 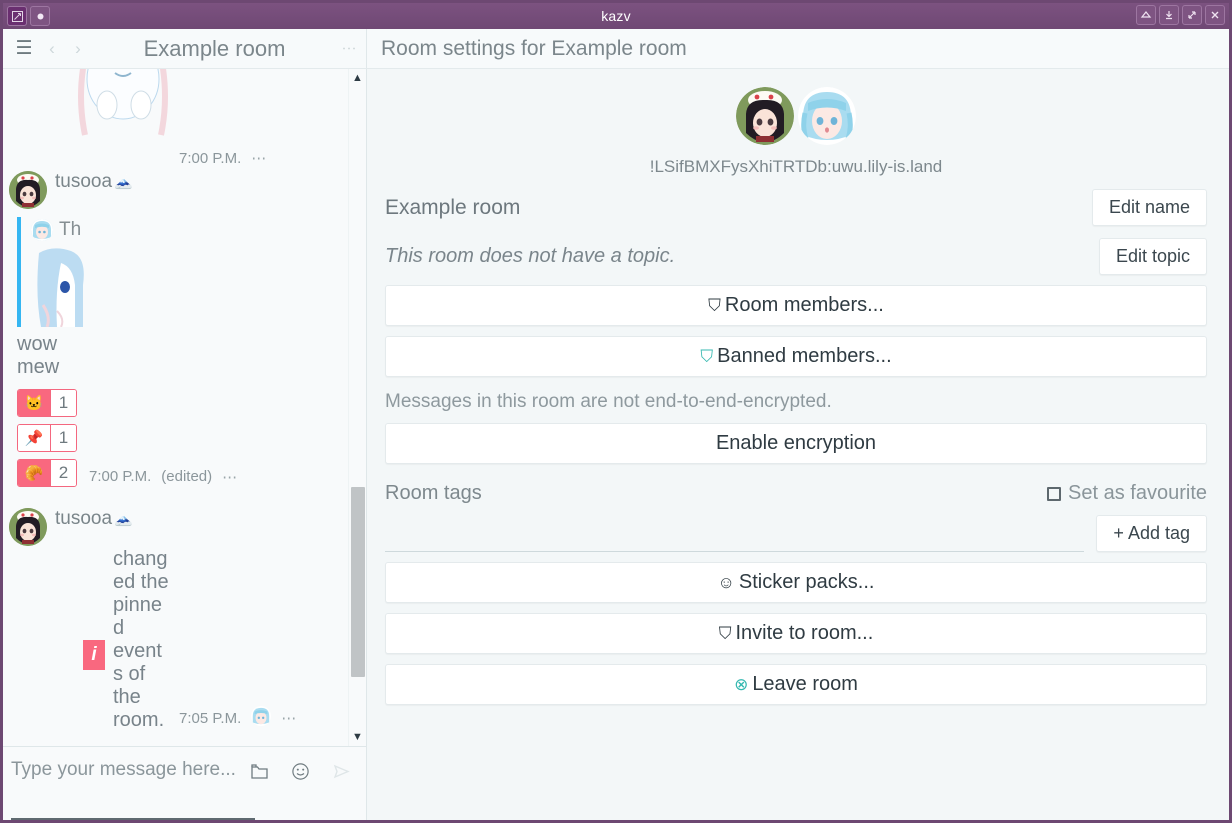 What do you see at coordinates (796, 166) in the screenshot?
I see `room-id: !LSifBMXFysXhiTRTDb:uwu.lily-is.land` at bounding box center [796, 166].